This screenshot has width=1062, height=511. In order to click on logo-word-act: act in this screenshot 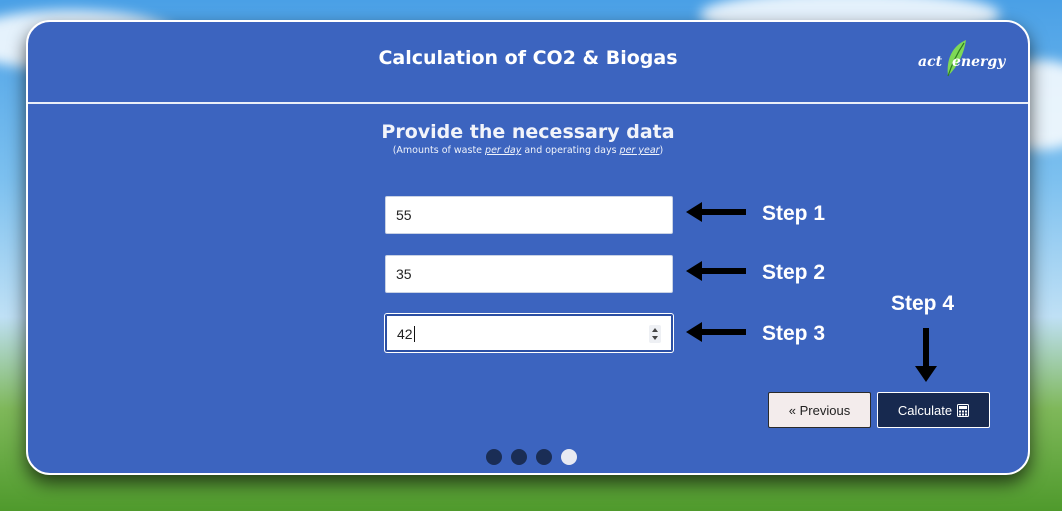, I will do `click(930, 62)`.